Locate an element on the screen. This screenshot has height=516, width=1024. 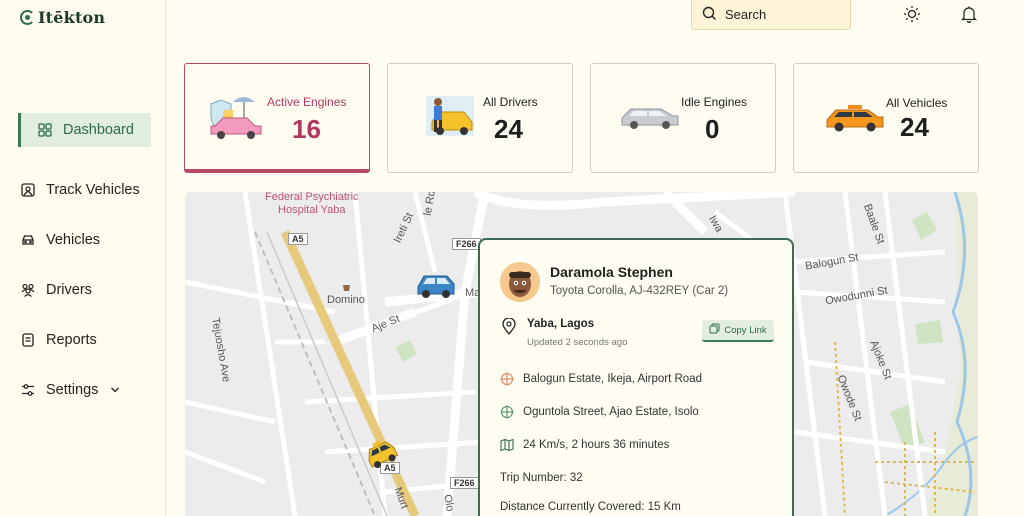
copy-link-button: Copy Link is located at coordinates (738, 331).